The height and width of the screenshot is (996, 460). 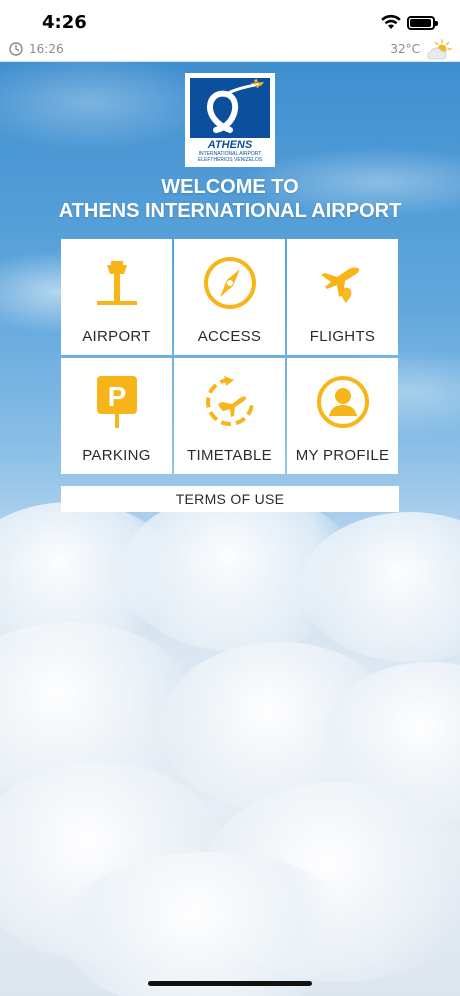 I want to click on status-bar: 4:26, so click(x=230, y=19).